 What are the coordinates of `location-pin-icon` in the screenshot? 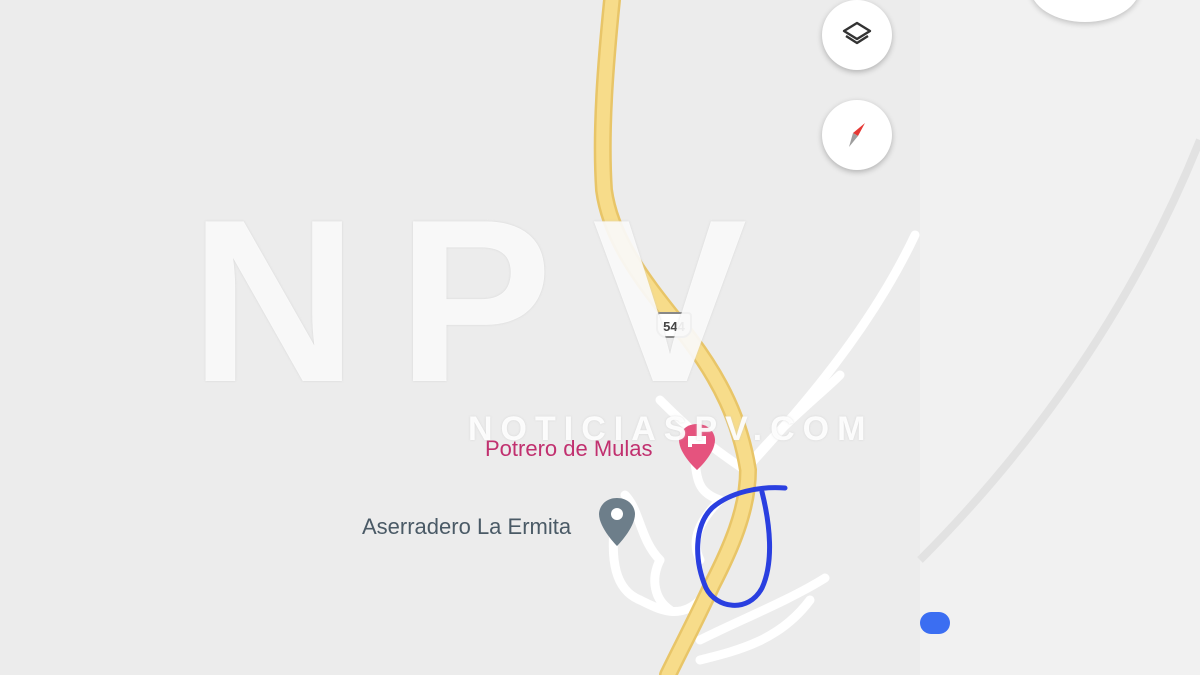 It's located at (617, 522).